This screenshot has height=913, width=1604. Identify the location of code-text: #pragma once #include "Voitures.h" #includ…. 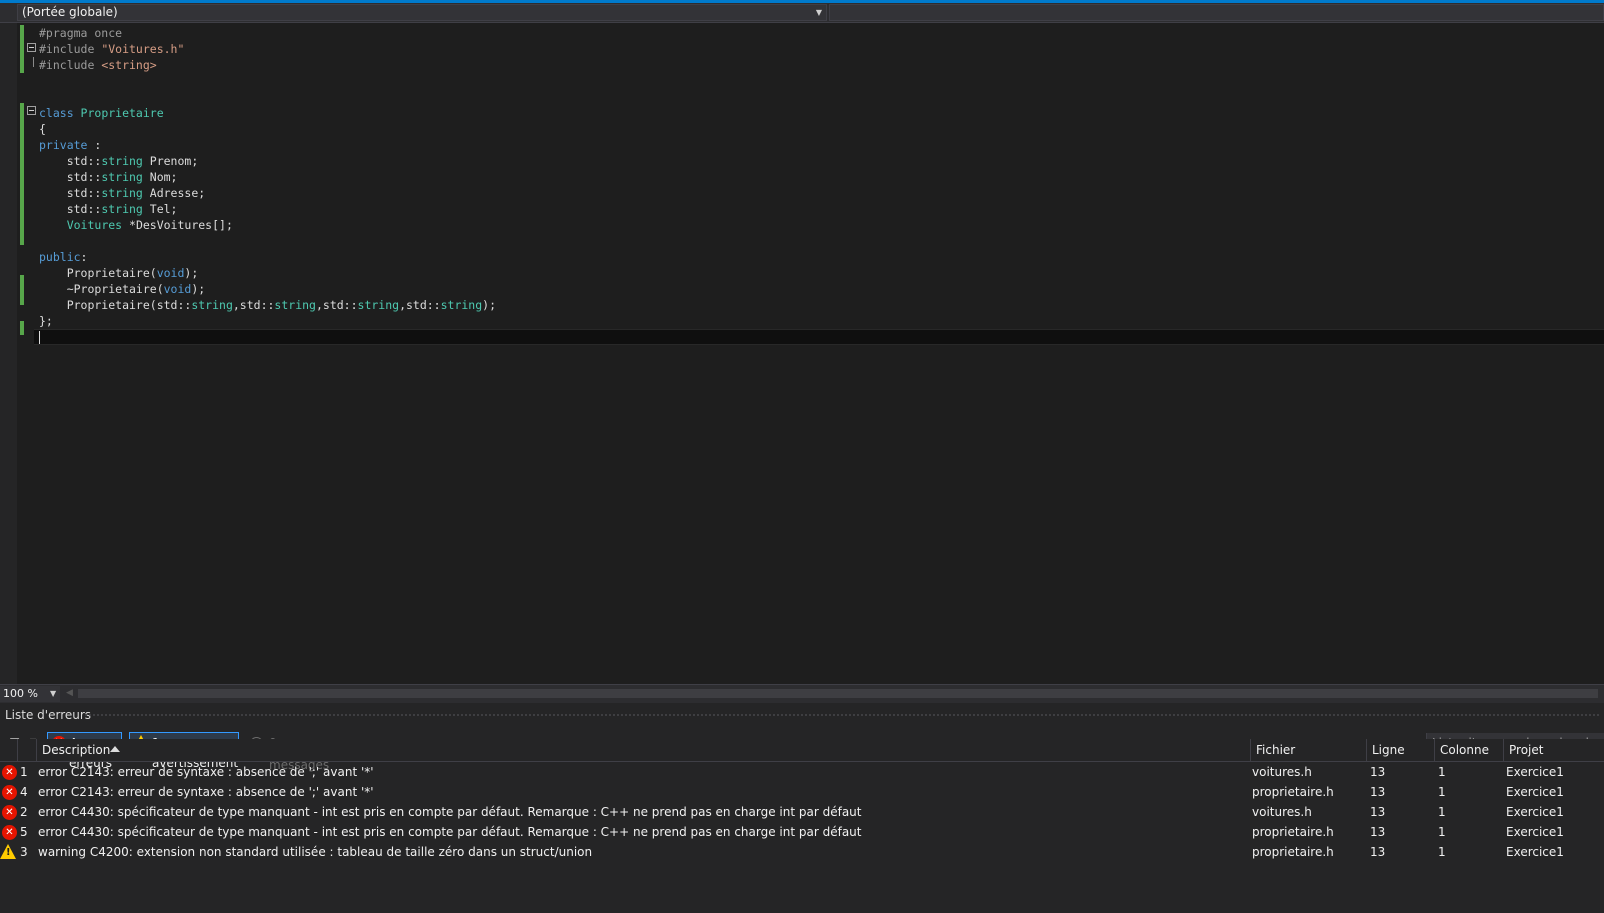
(267, 185).